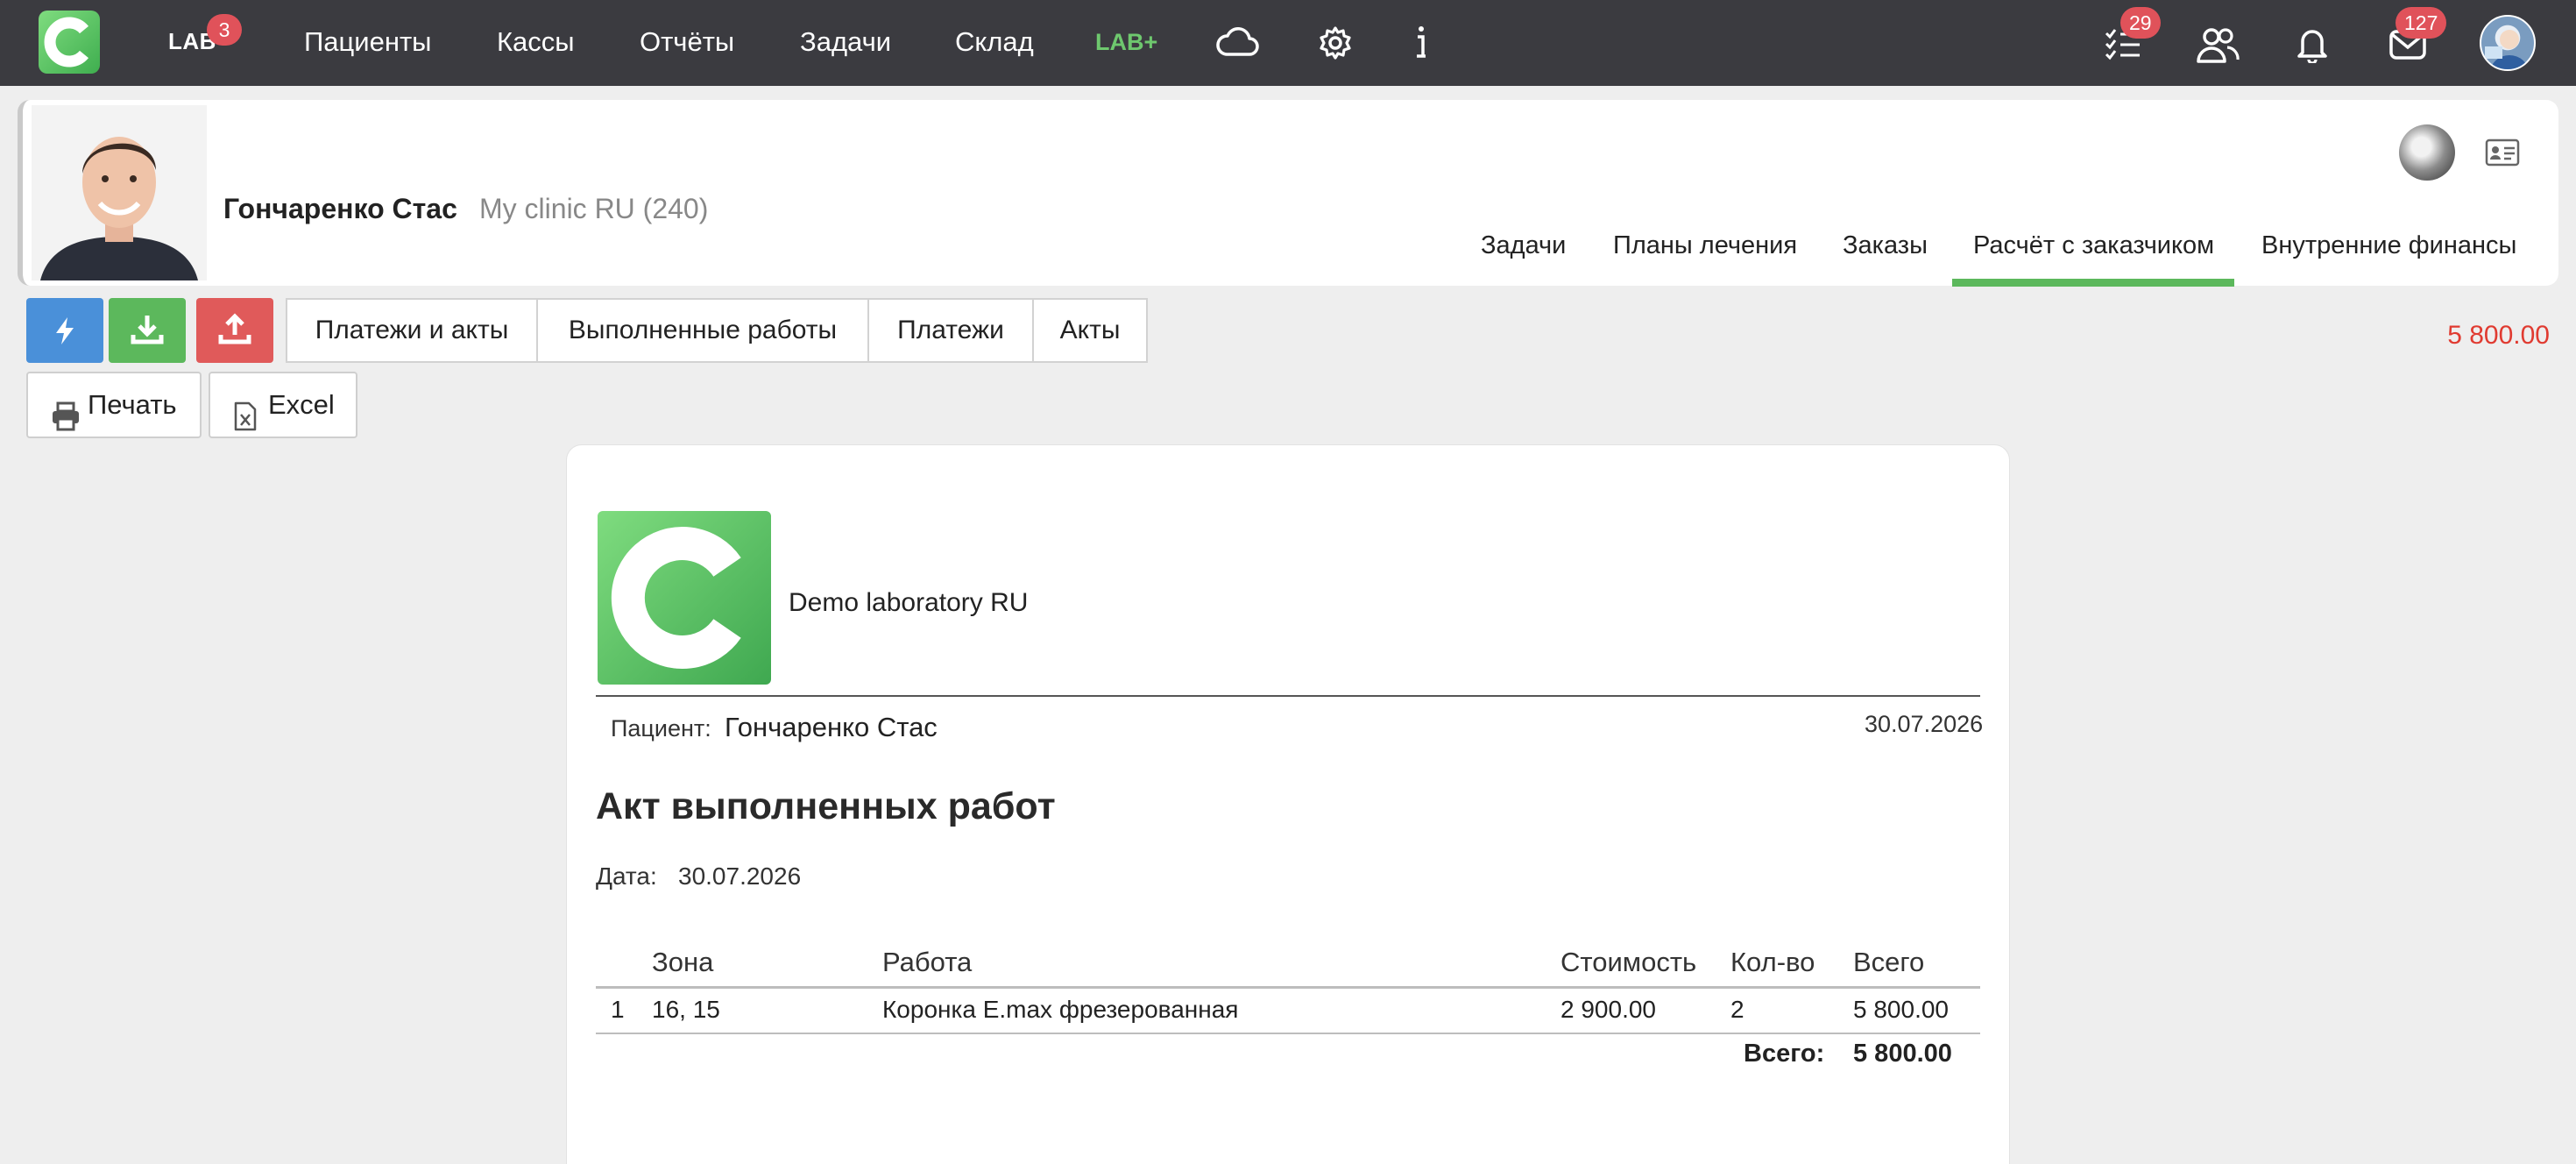 This screenshot has width=2576, height=1164. What do you see at coordinates (2093, 283) in the screenshot?
I see `active-tab-indicator` at bounding box center [2093, 283].